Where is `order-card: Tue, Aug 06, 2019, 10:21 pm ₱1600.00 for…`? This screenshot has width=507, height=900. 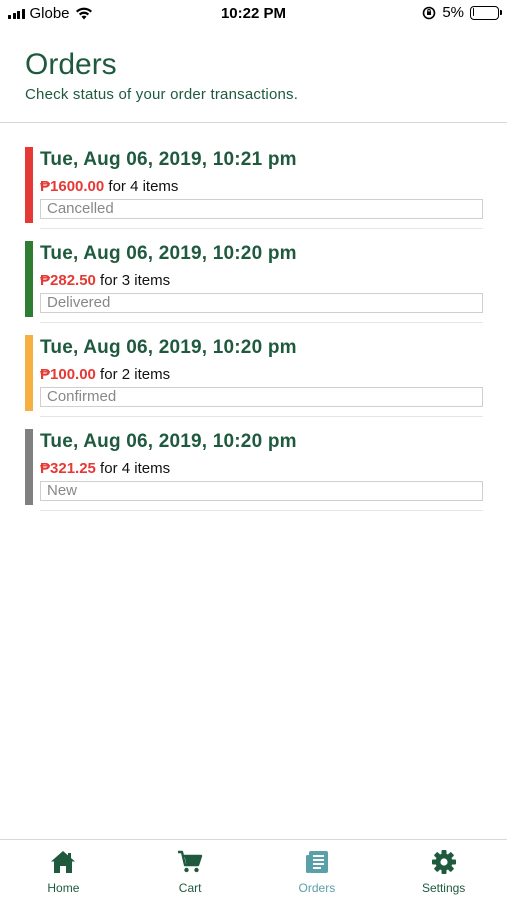
order-card: Tue, Aug 06, 2019, 10:21 pm ₱1600.00 for… is located at coordinates (254, 194).